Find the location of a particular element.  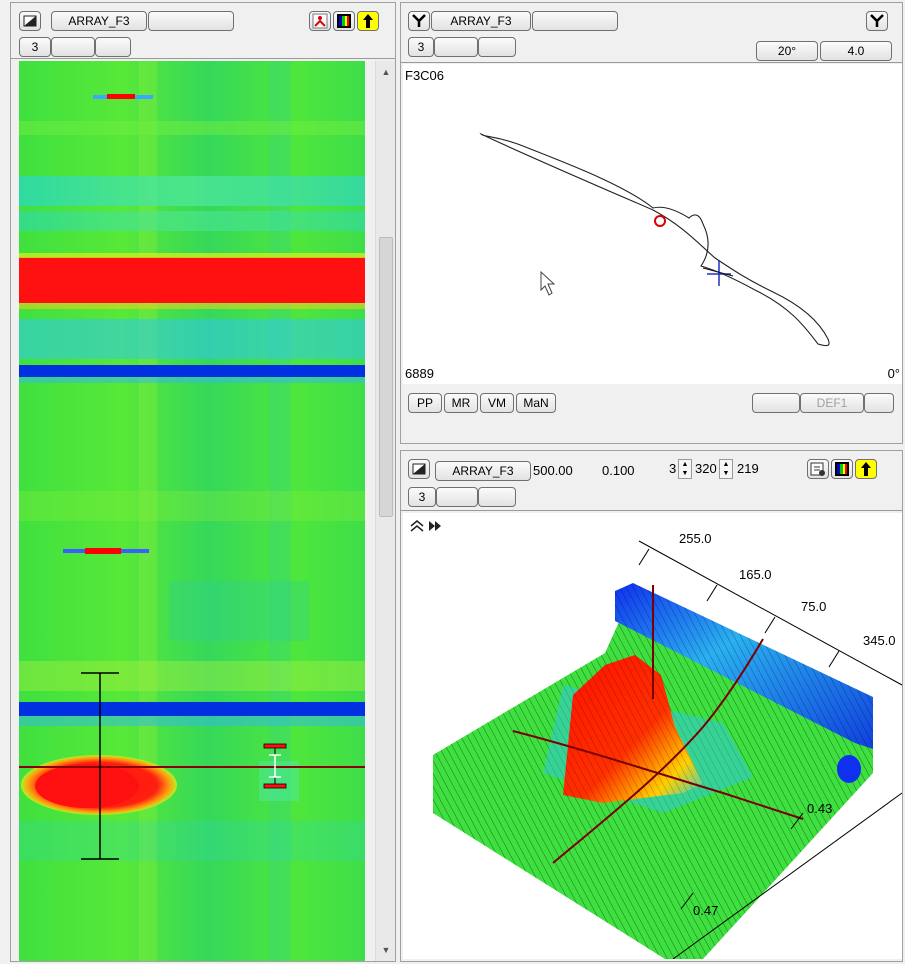

bottom-left-value: 6889 is located at coordinates (419, 373).